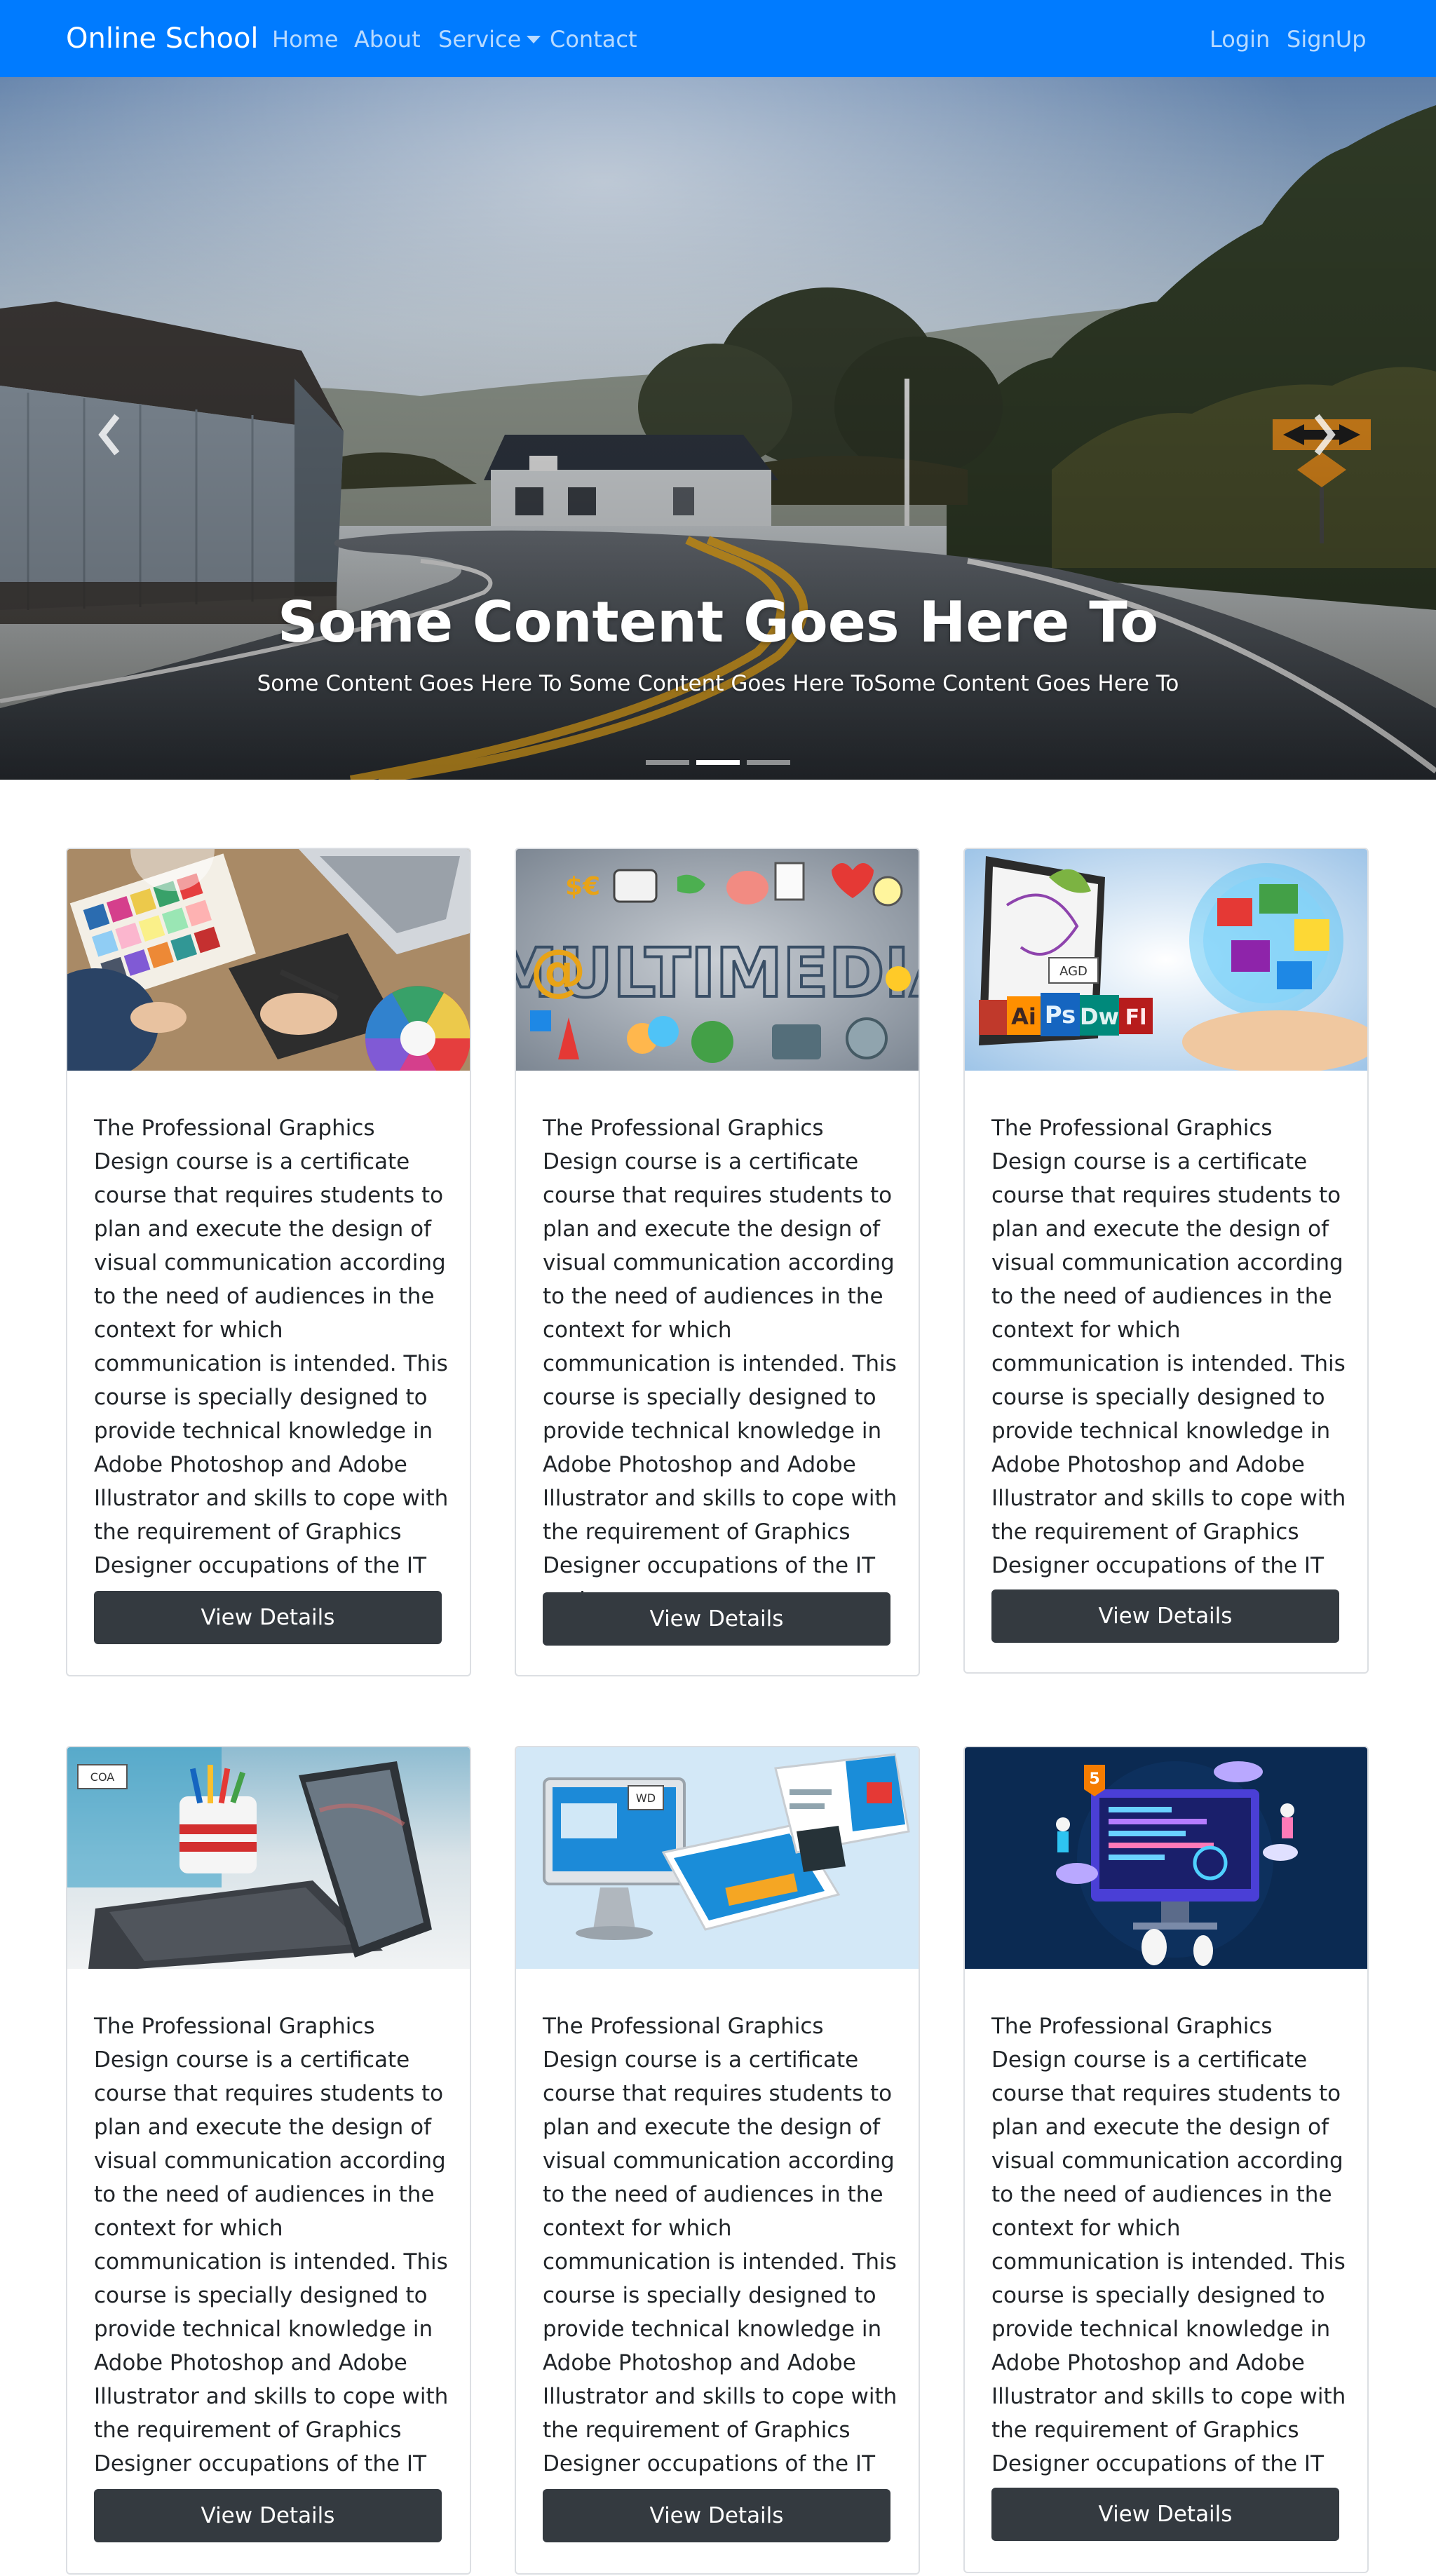  I want to click on multimedia-image-at: @, so click(558, 970).